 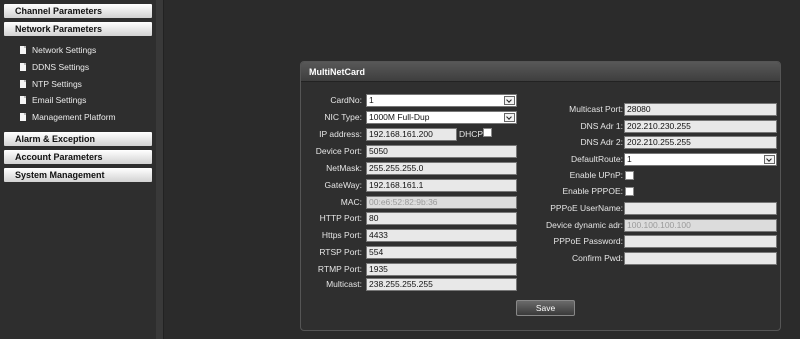 I want to click on sidebar-section-system-management: System Management, so click(x=78, y=175).